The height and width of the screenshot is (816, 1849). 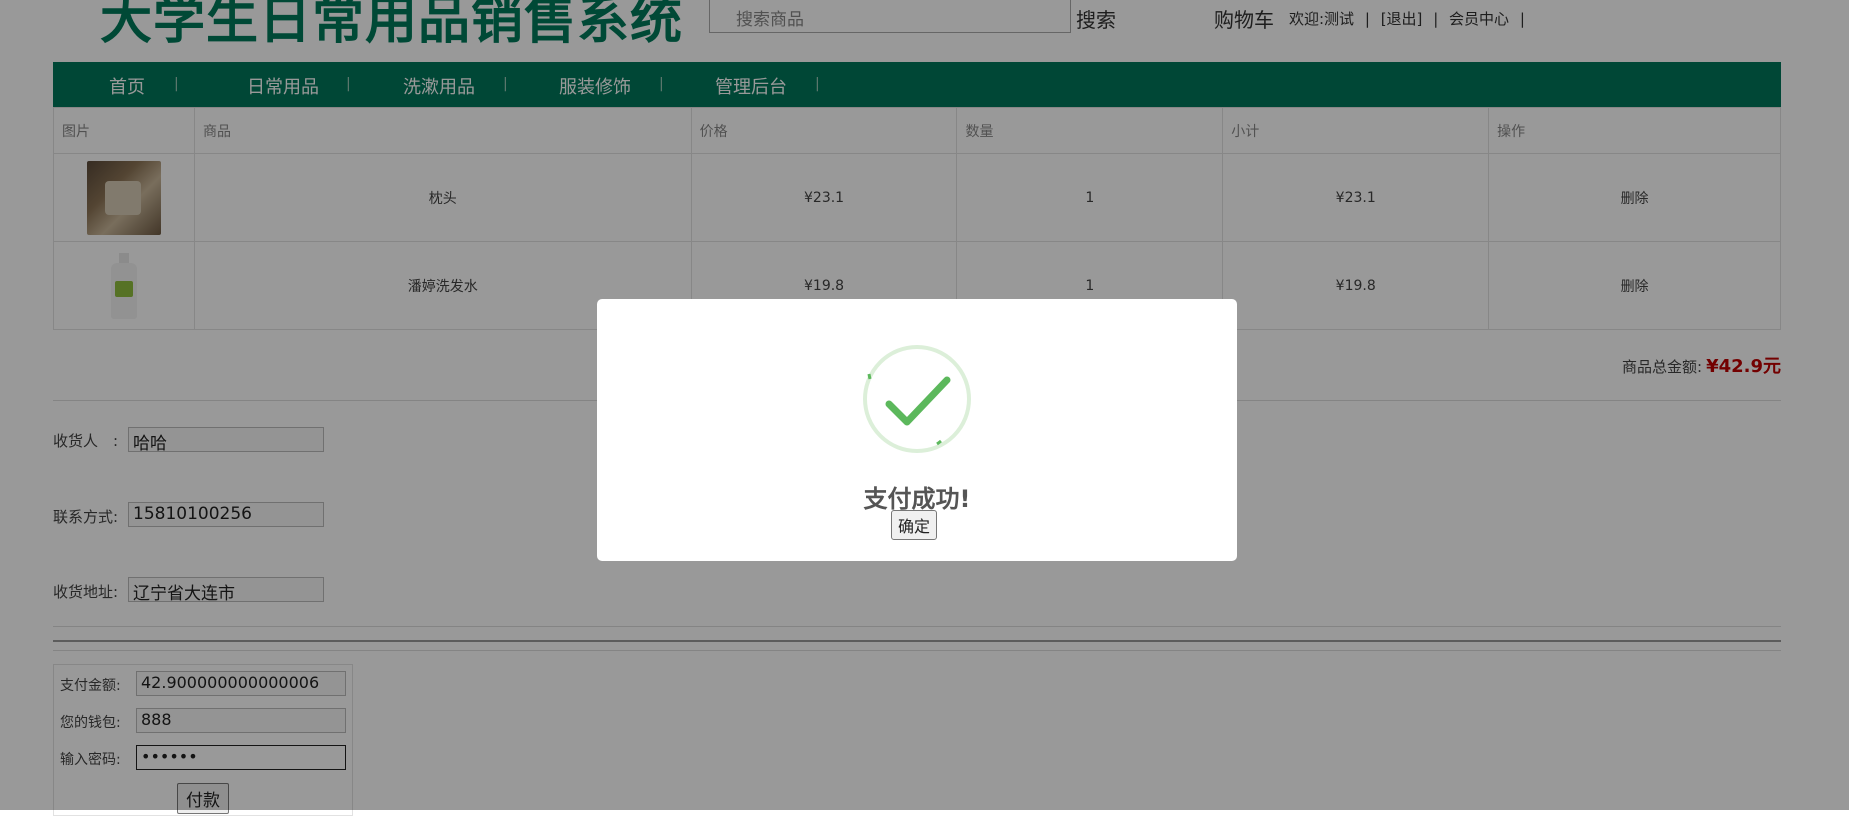 What do you see at coordinates (917, 399) in the screenshot?
I see `success-check-icon` at bounding box center [917, 399].